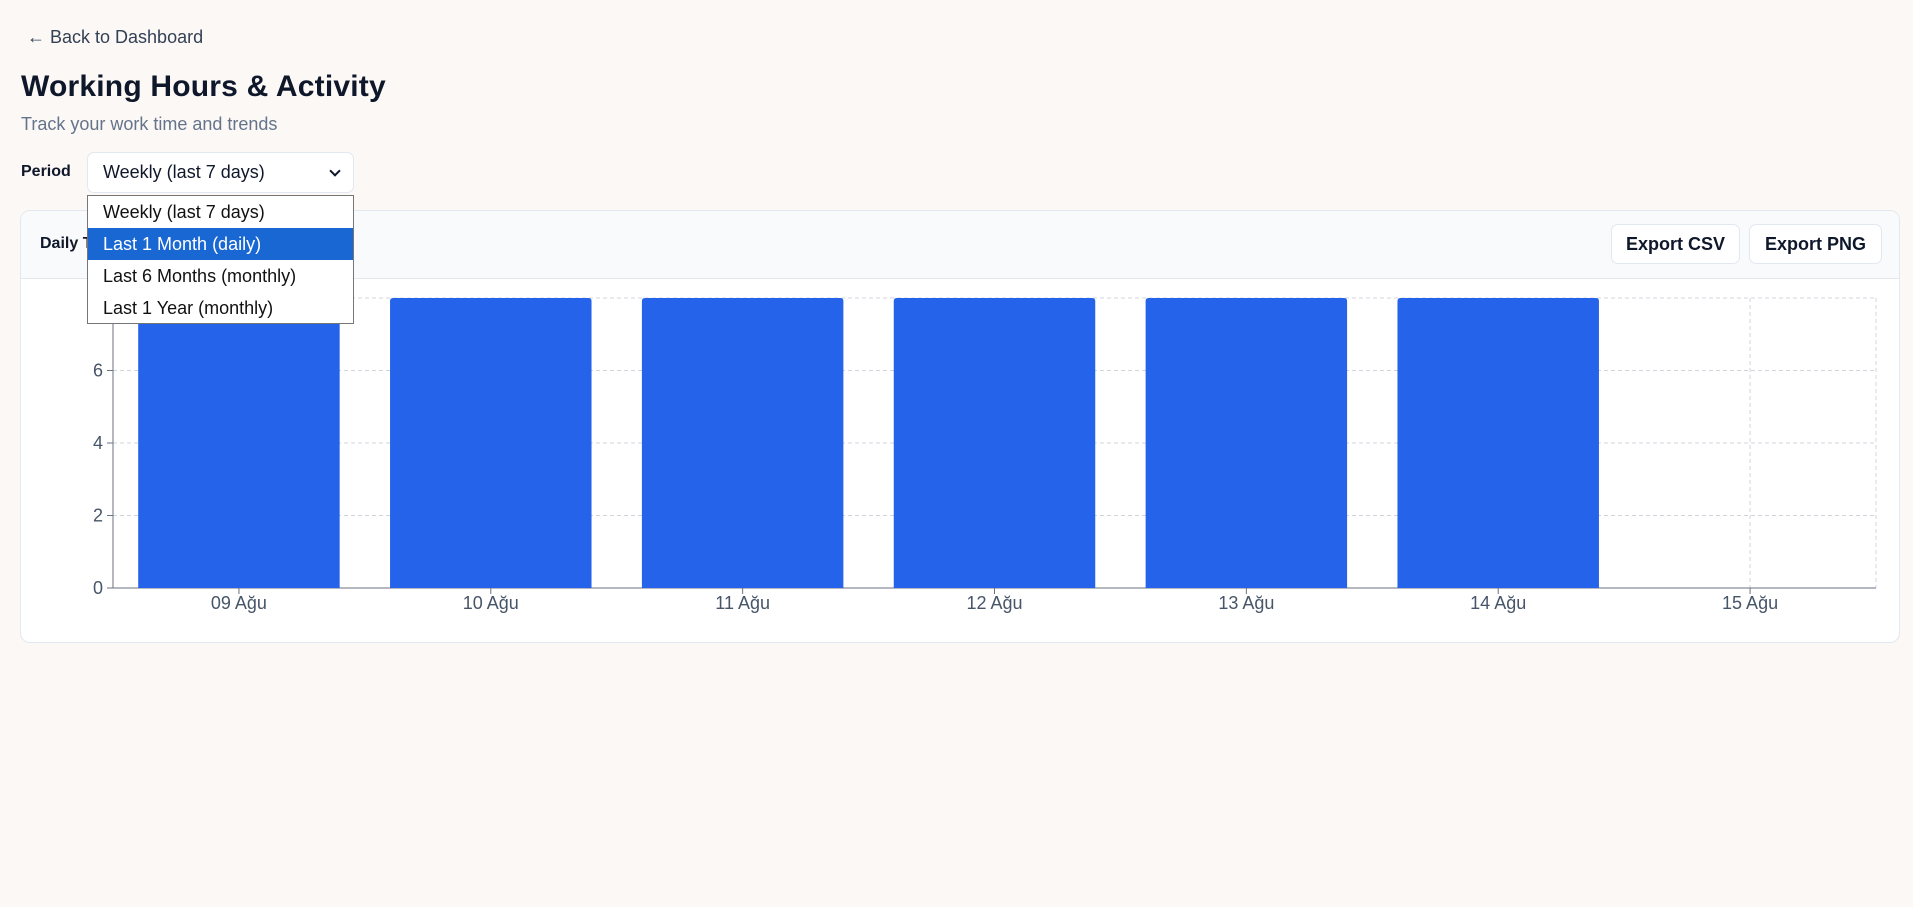  Describe the element at coordinates (98, 516) in the screenshot. I see `y-tick-label: 2` at that location.